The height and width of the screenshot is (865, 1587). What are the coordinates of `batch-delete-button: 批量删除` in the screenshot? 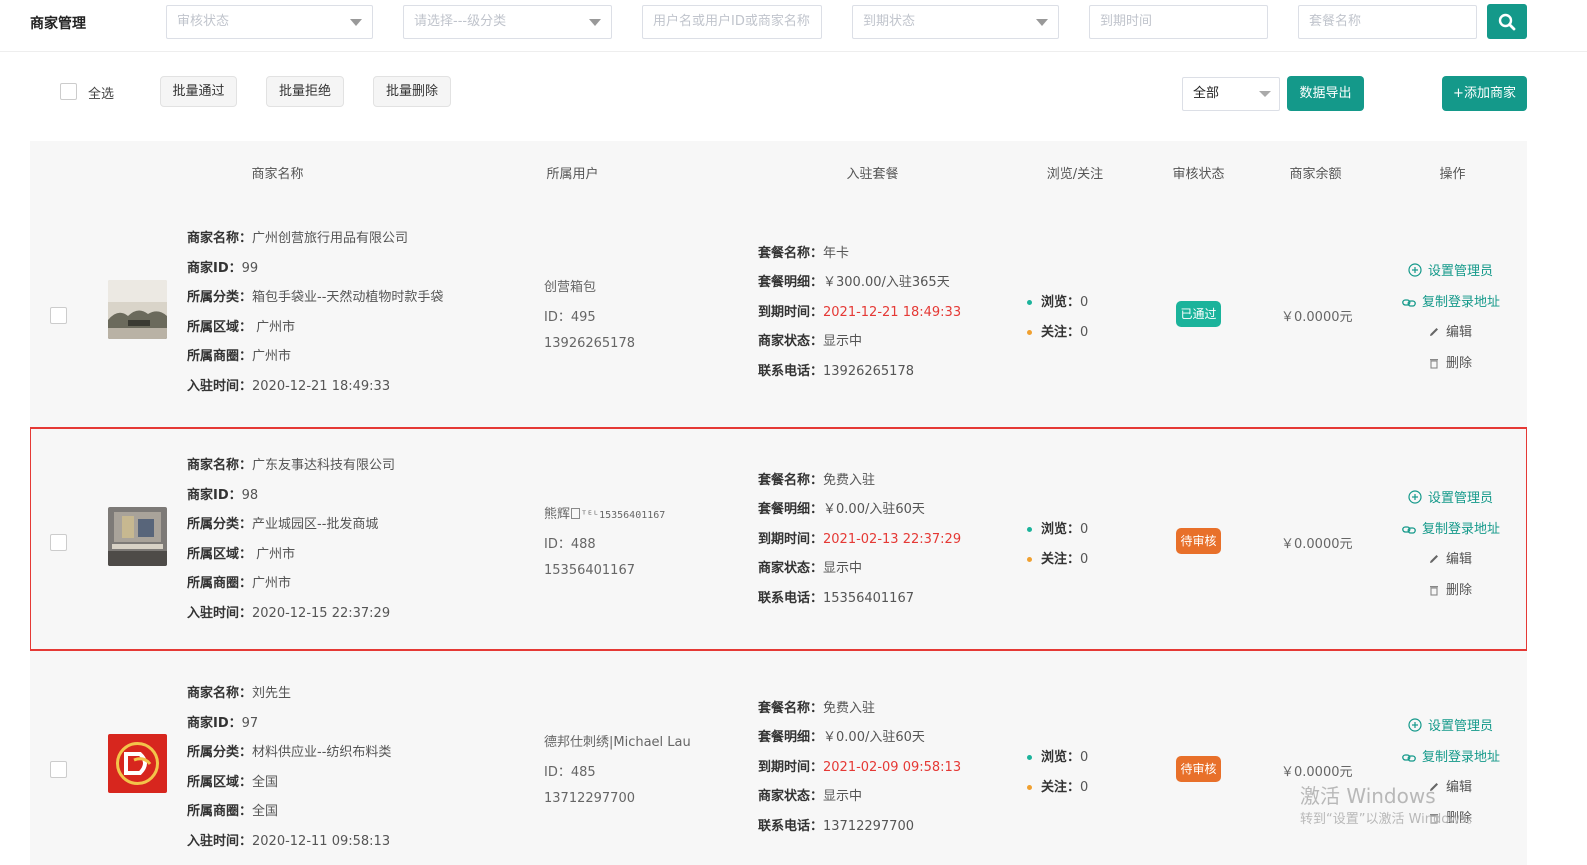 It's located at (412, 91).